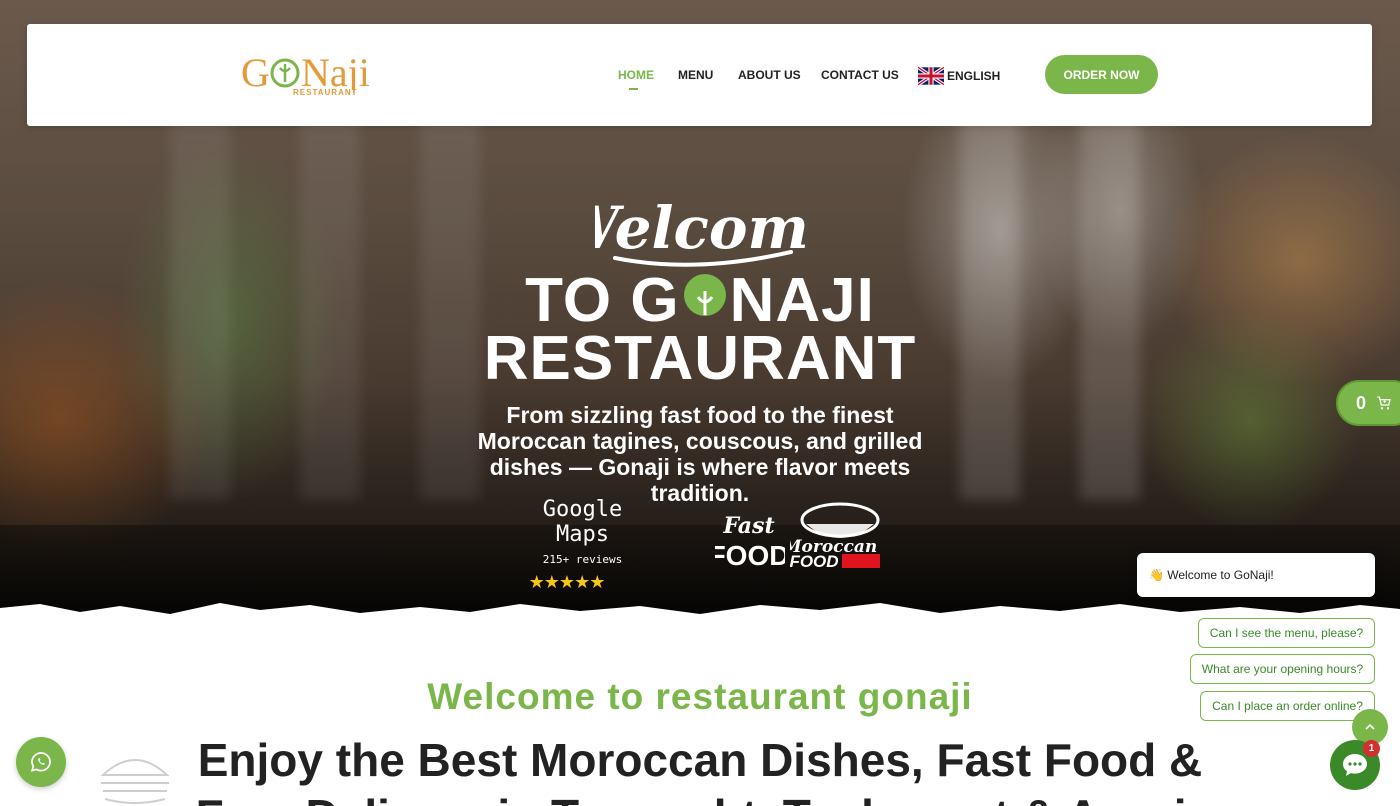 This screenshot has height=806, width=1400. Describe the element at coordinates (1286, 633) in the screenshot. I see `chat-suggestion-menu: Can I see the menu, please?` at that location.